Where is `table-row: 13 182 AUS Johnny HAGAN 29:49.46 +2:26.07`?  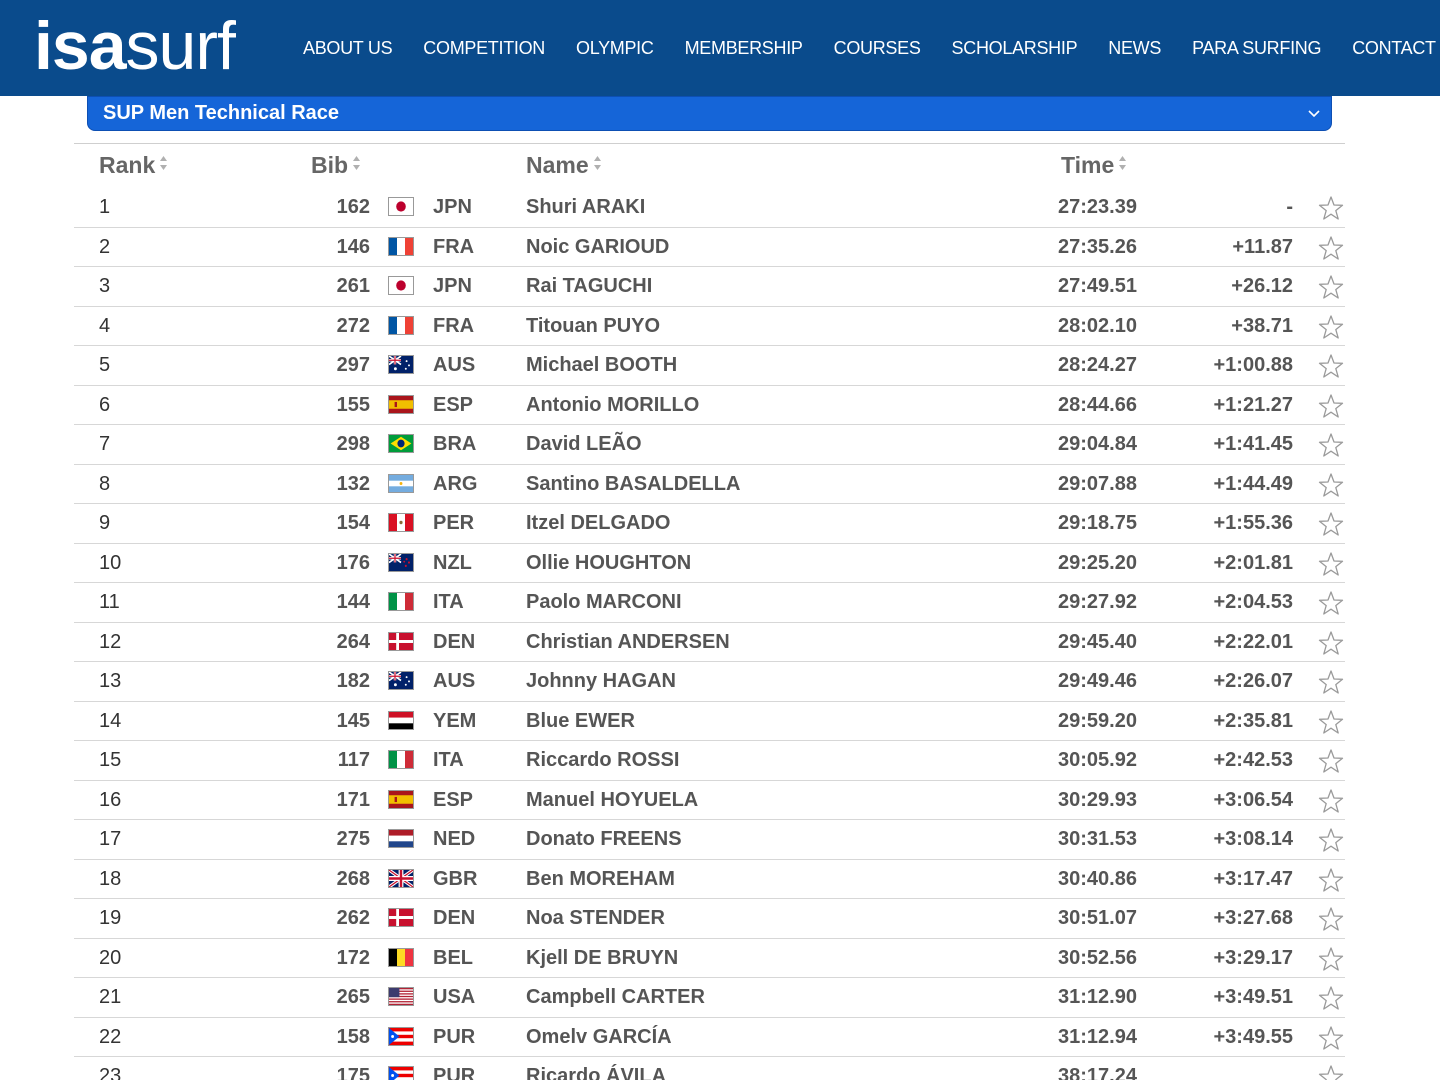 table-row: 13 182 AUS Johnny HAGAN 29:49.46 +2:26.07 is located at coordinates (709, 682).